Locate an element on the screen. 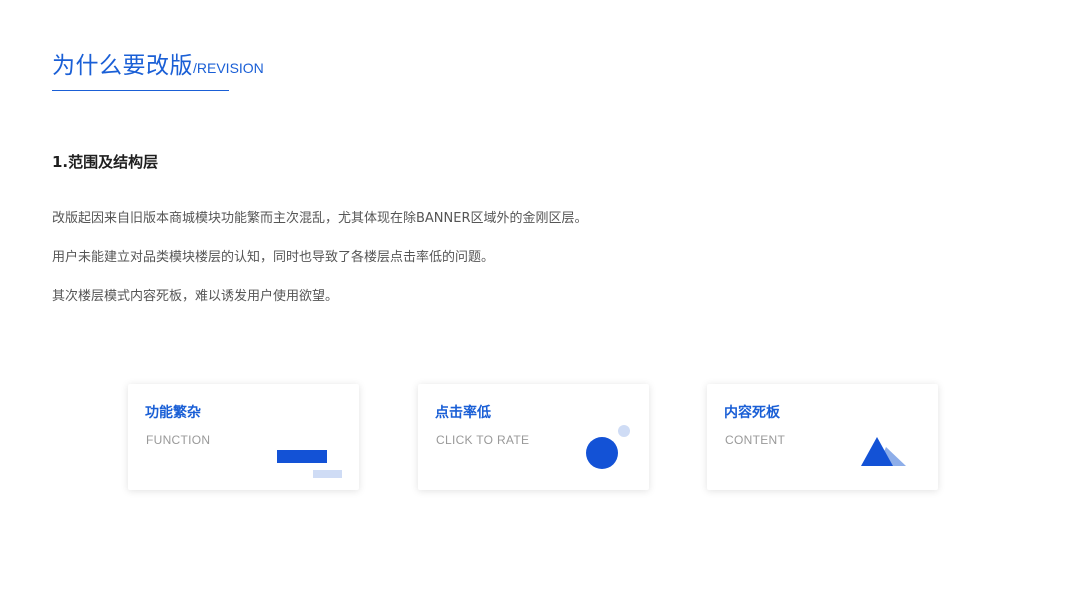 This screenshot has width=1066, height=600. bar-light is located at coordinates (327, 474).